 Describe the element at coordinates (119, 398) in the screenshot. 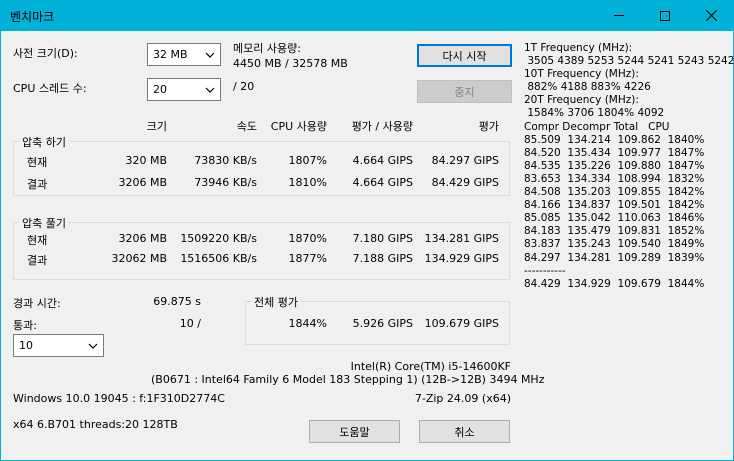

I see `os-info: Windows 10.0 19045 : f:1F310D2774C` at that location.